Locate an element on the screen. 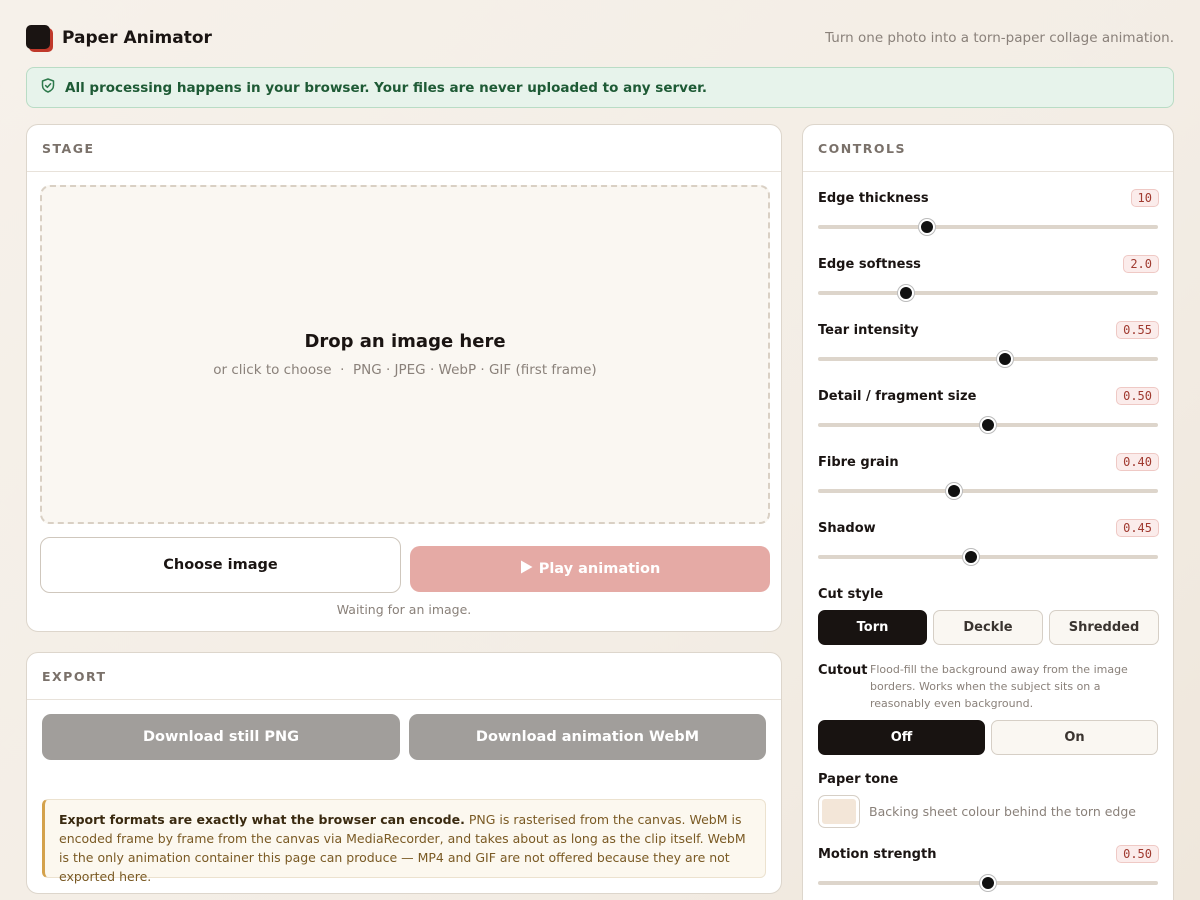 Image resolution: width=1200 pixels, height=900 pixels. app-title: Paper Animator is located at coordinates (137, 38).